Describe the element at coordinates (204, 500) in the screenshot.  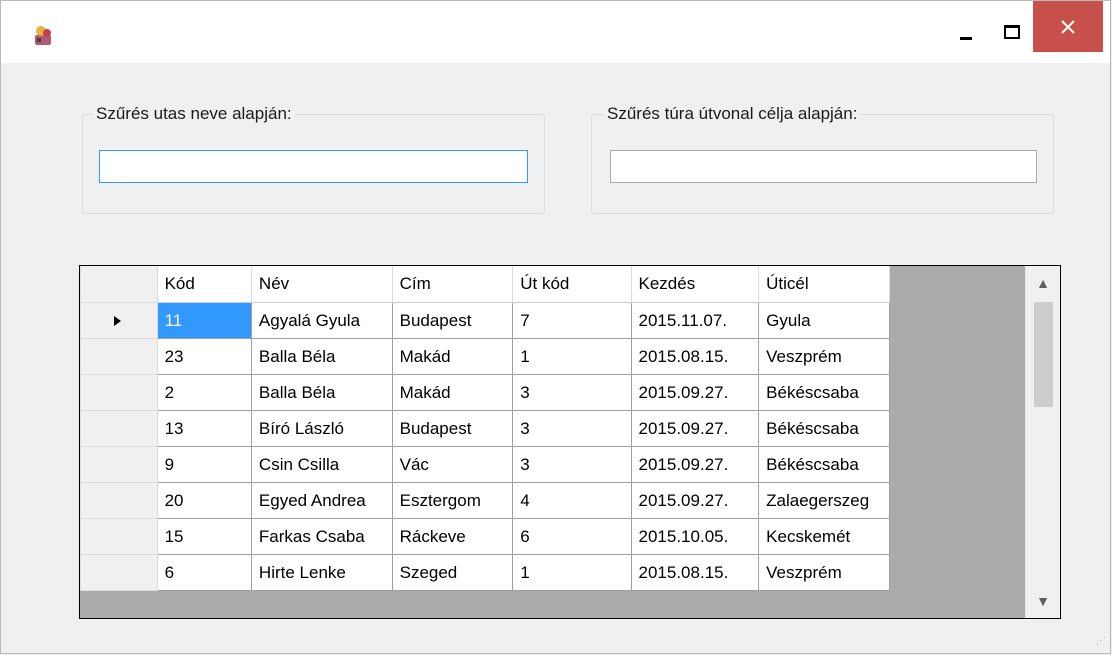
I see `grid-cell: 20` at that location.